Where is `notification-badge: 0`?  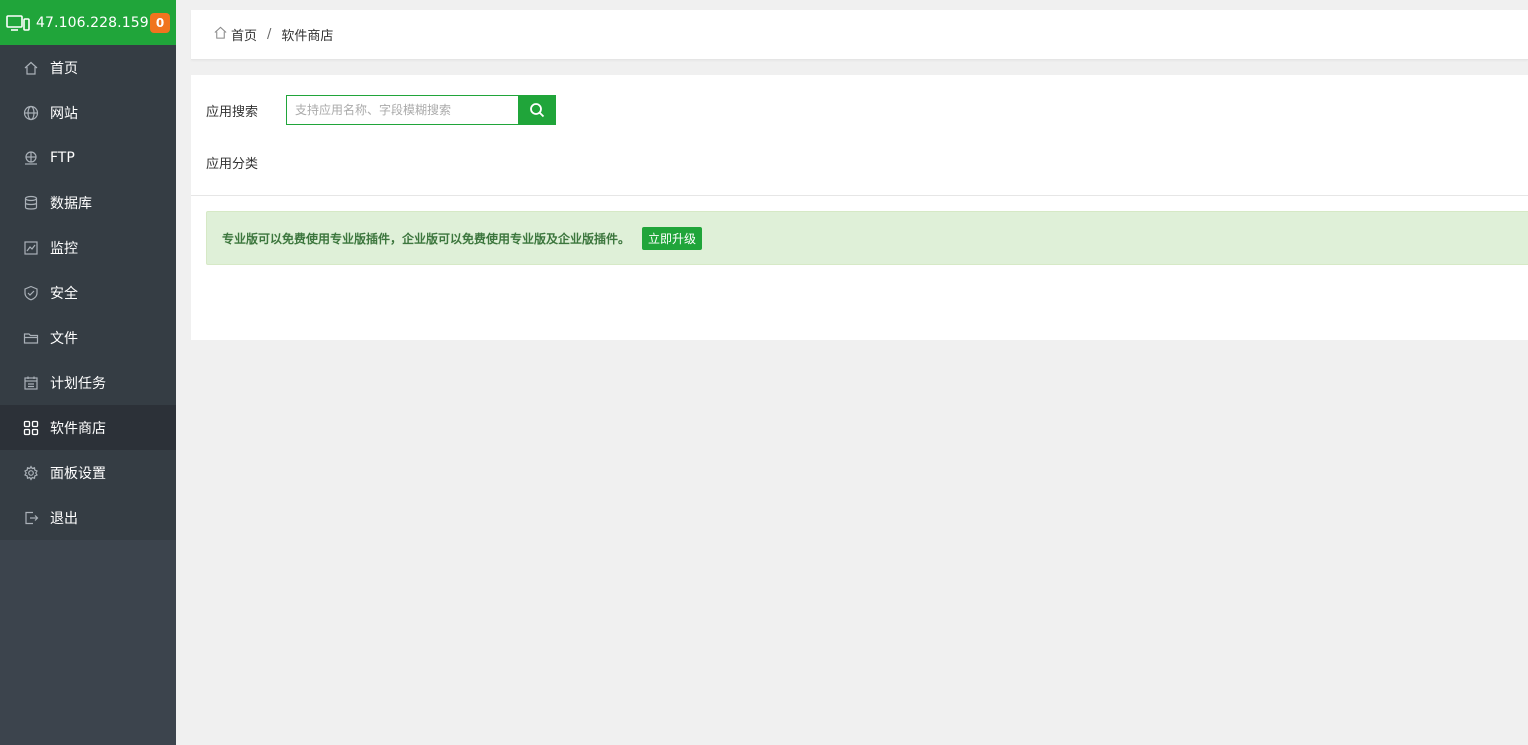
notification-badge: 0 is located at coordinates (160, 22).